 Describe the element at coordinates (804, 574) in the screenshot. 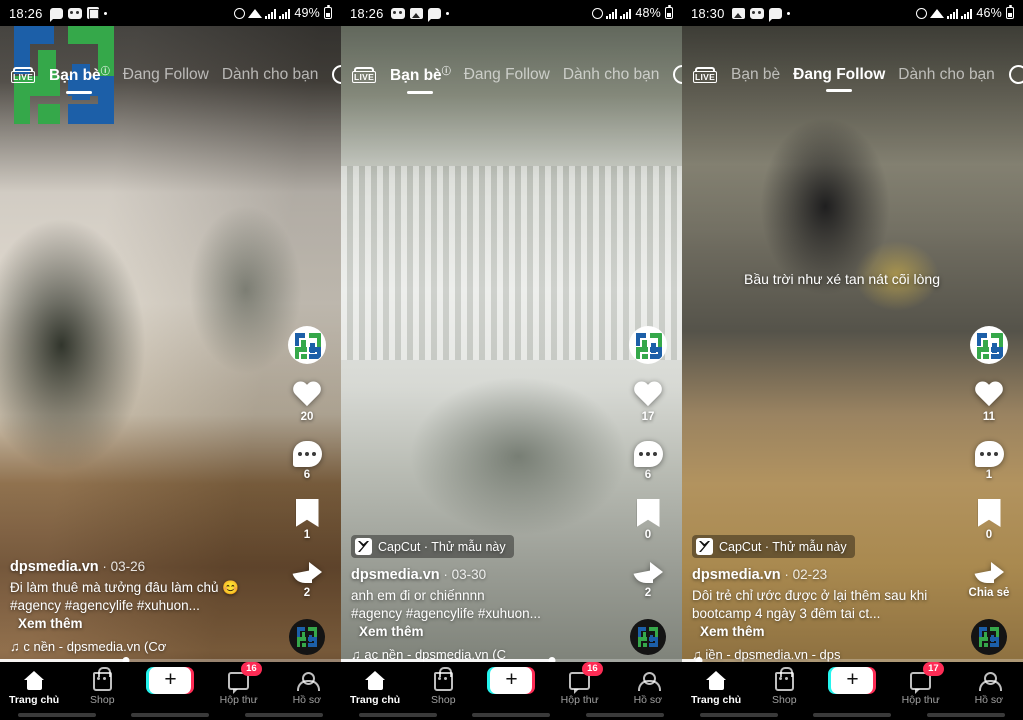

I see `caption-date: · 02-23` at that location.